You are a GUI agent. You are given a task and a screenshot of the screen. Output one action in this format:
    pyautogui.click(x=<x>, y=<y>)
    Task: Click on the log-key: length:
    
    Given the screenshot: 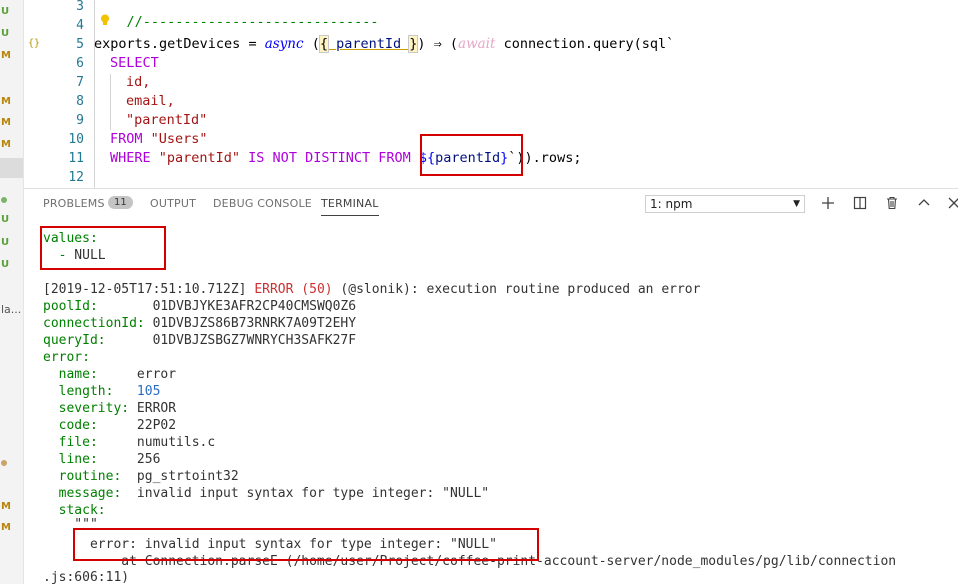 What is the action you would take?
    pyautogui.click(x=90, y=391)
    